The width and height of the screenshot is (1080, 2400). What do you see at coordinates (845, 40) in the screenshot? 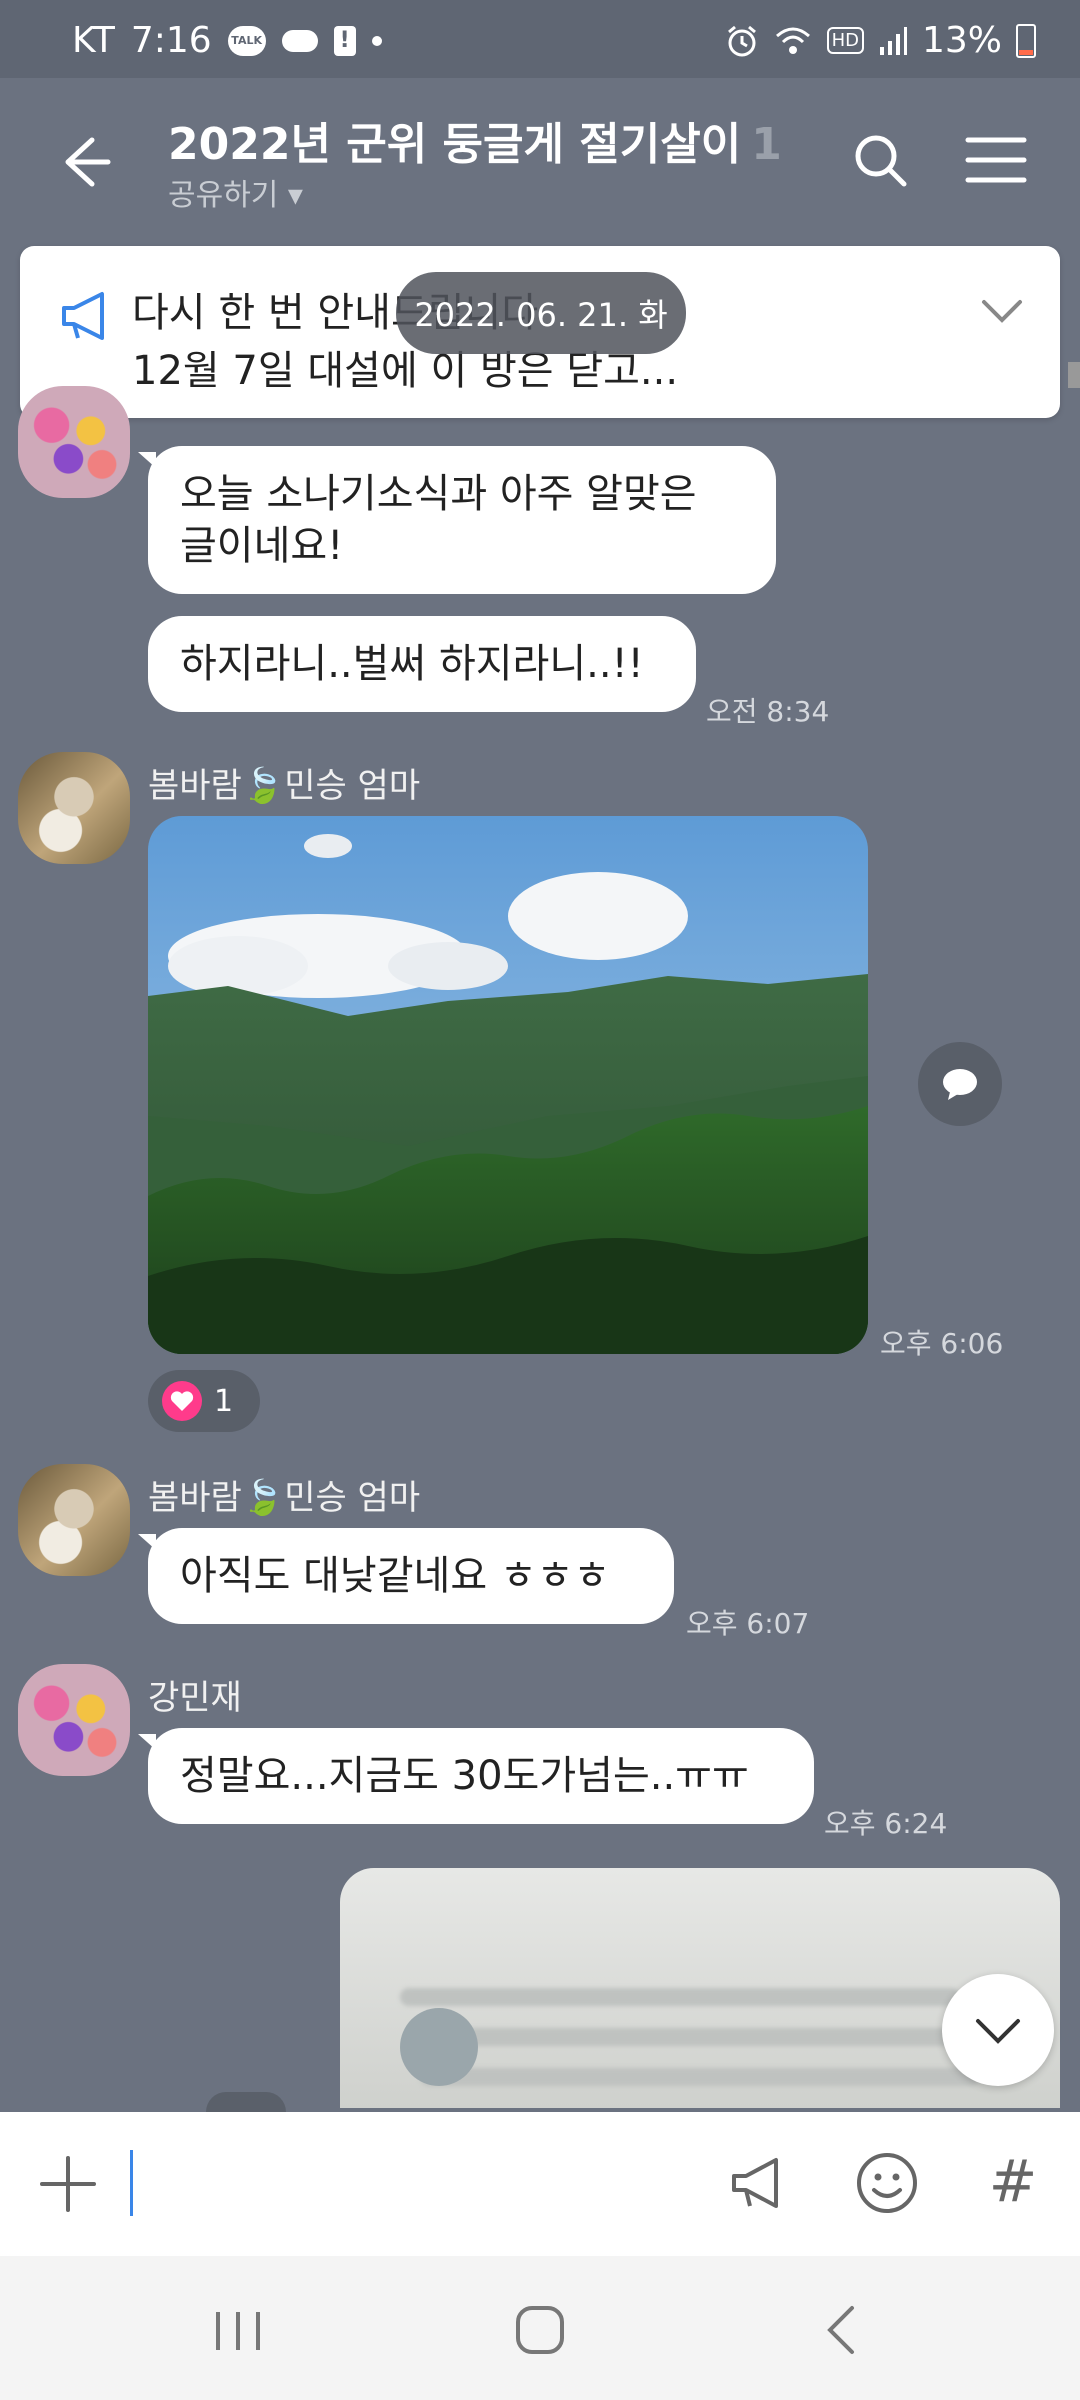
I see `hd-voice-icon: HD` at bounding box center [845, 40].